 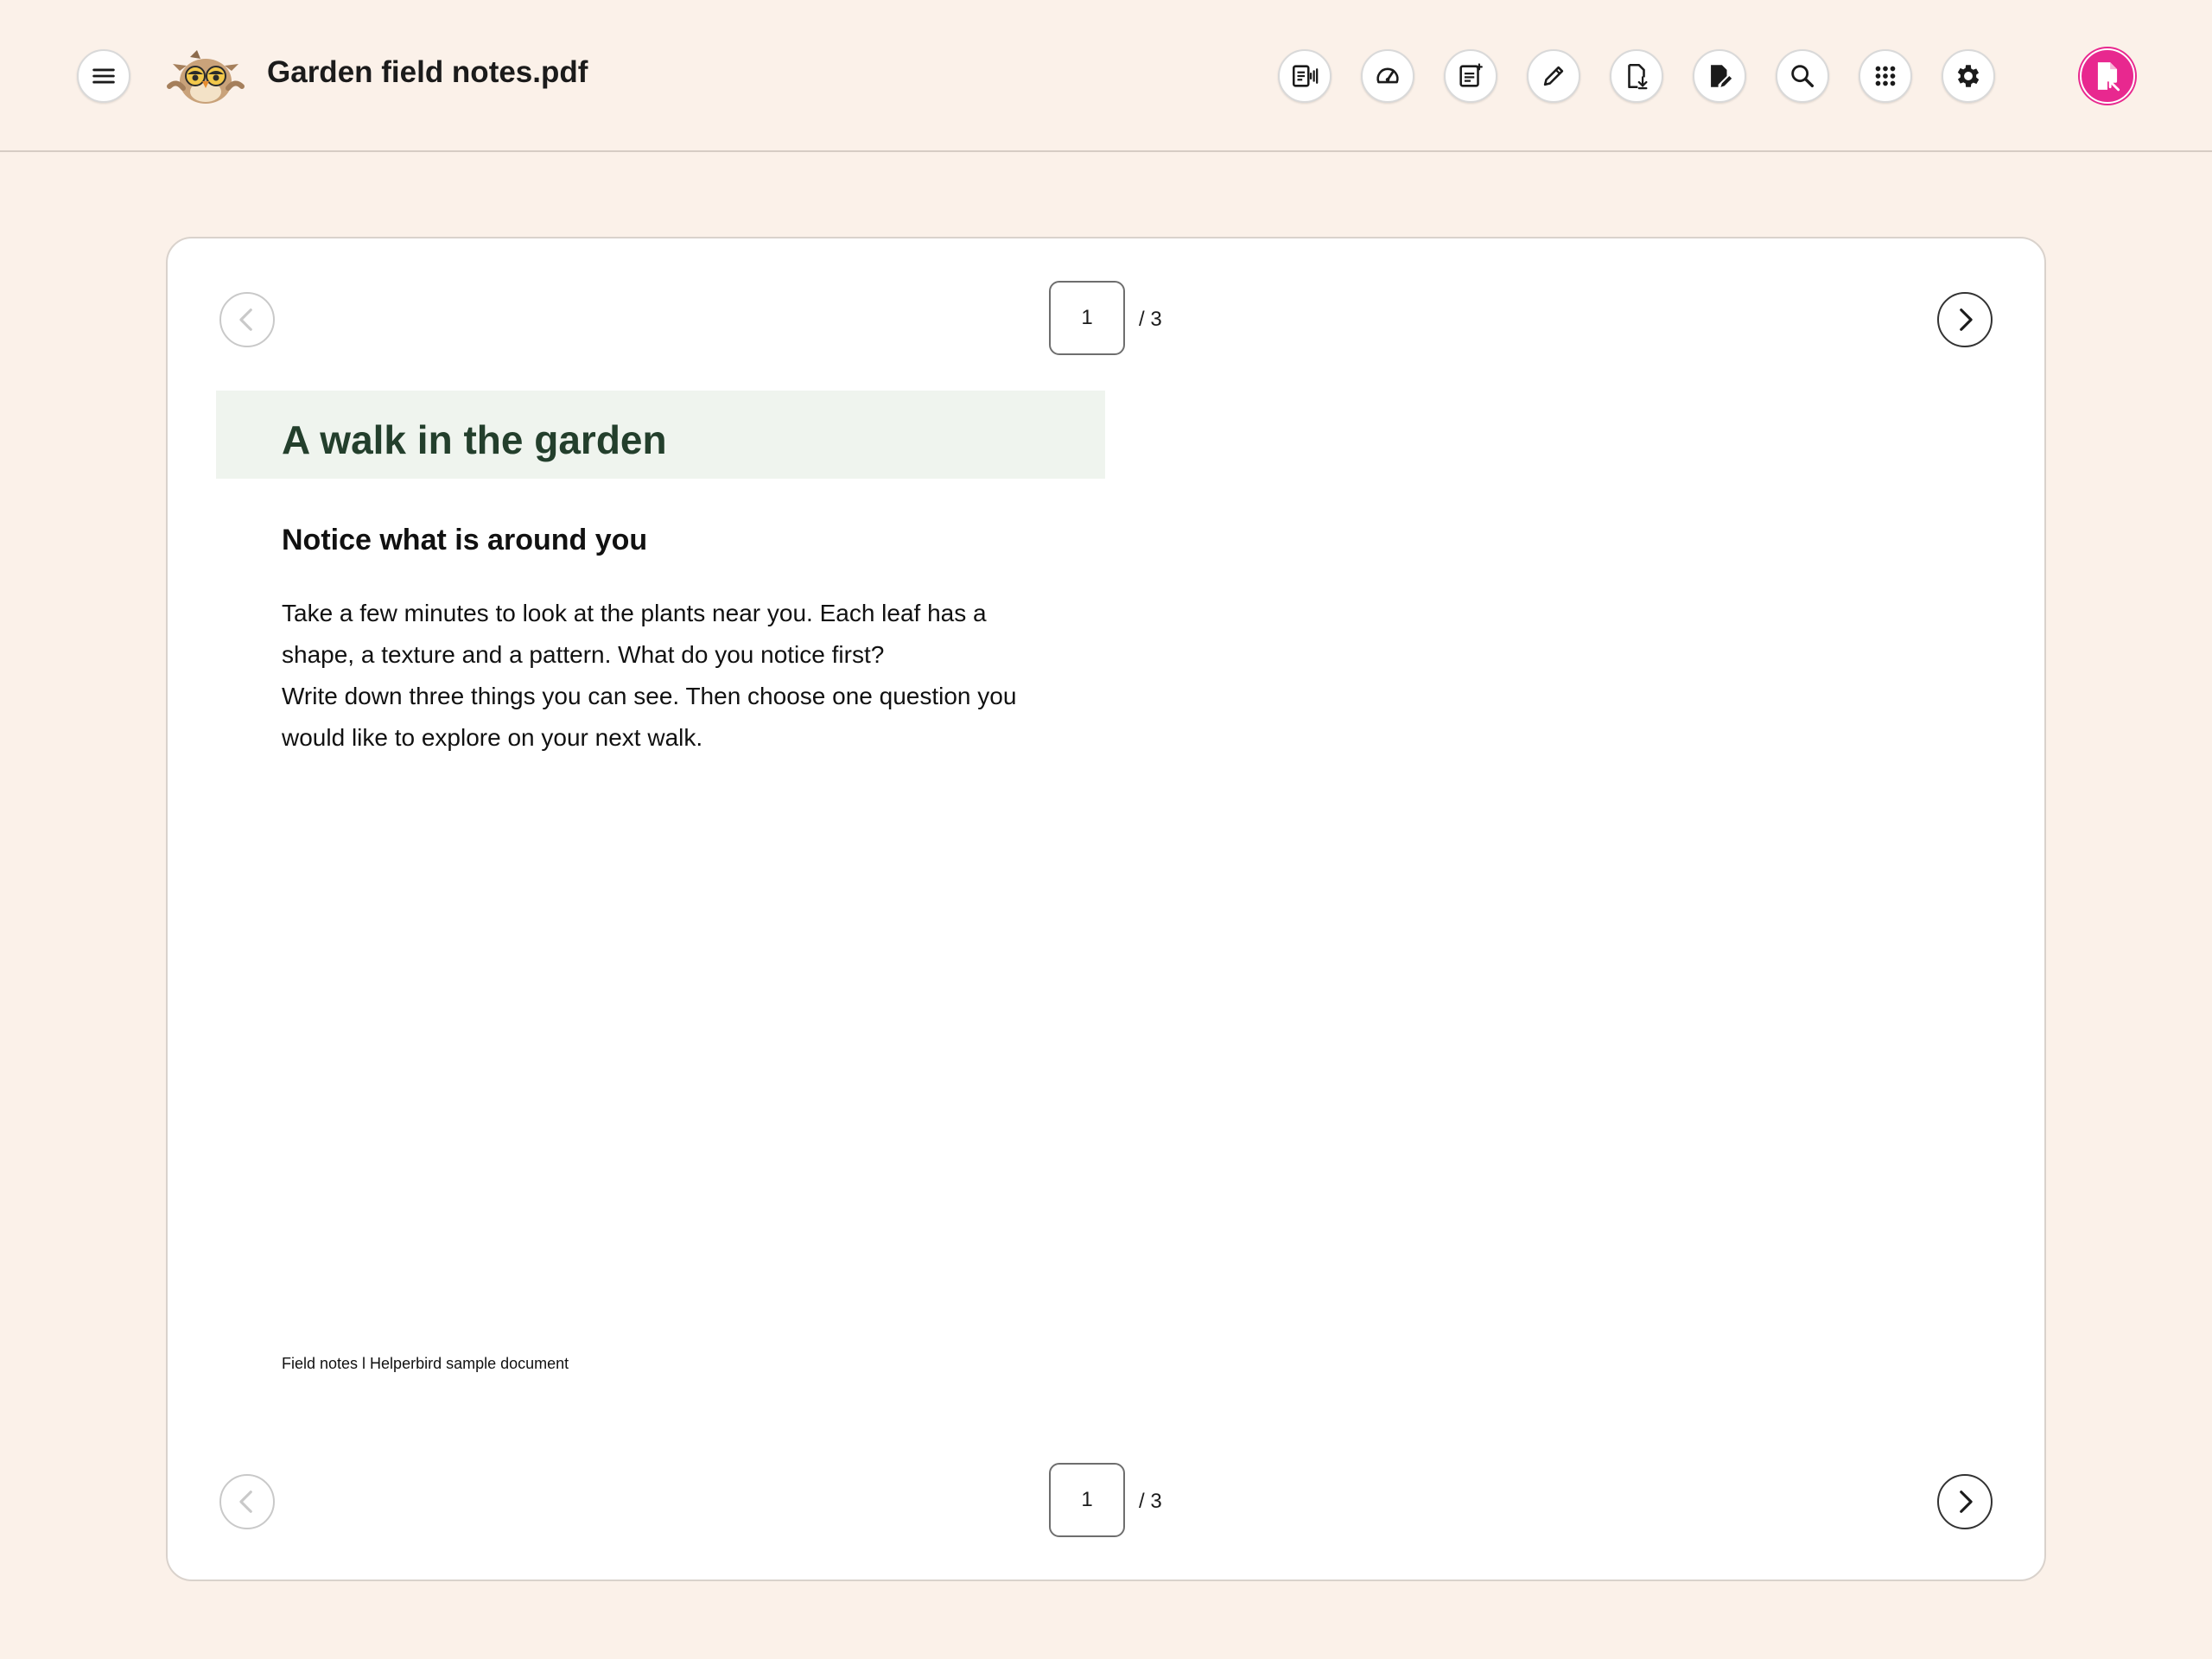 I want to click on gear-icon, so click(x=1968, y=76).